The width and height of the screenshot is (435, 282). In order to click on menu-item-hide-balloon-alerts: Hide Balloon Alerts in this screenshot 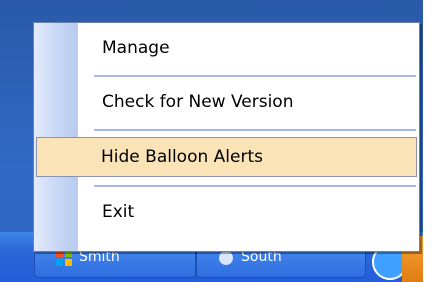, I will do `click(226, 157)`.